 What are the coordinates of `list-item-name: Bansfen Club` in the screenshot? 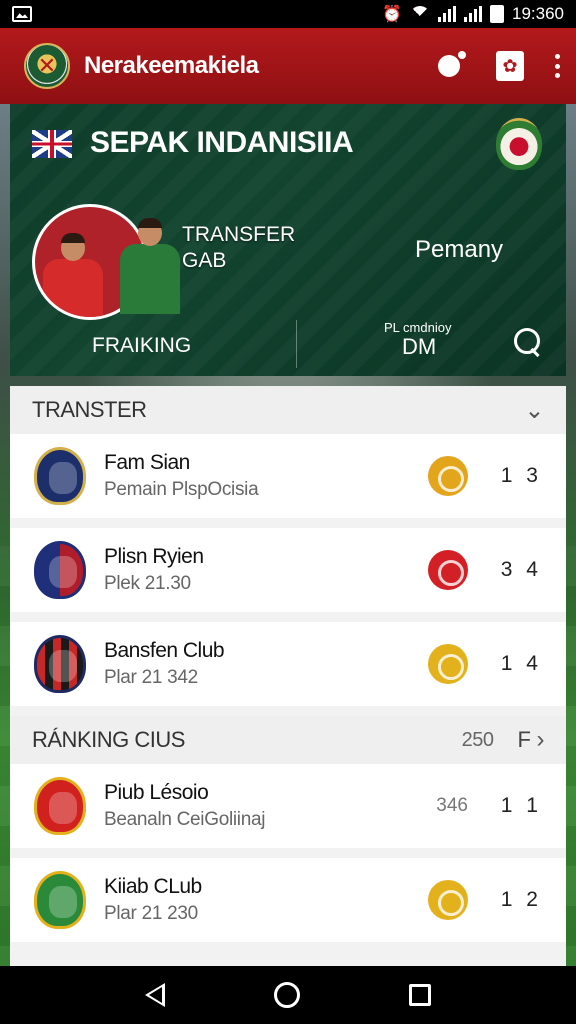 It's located at (164, 650).